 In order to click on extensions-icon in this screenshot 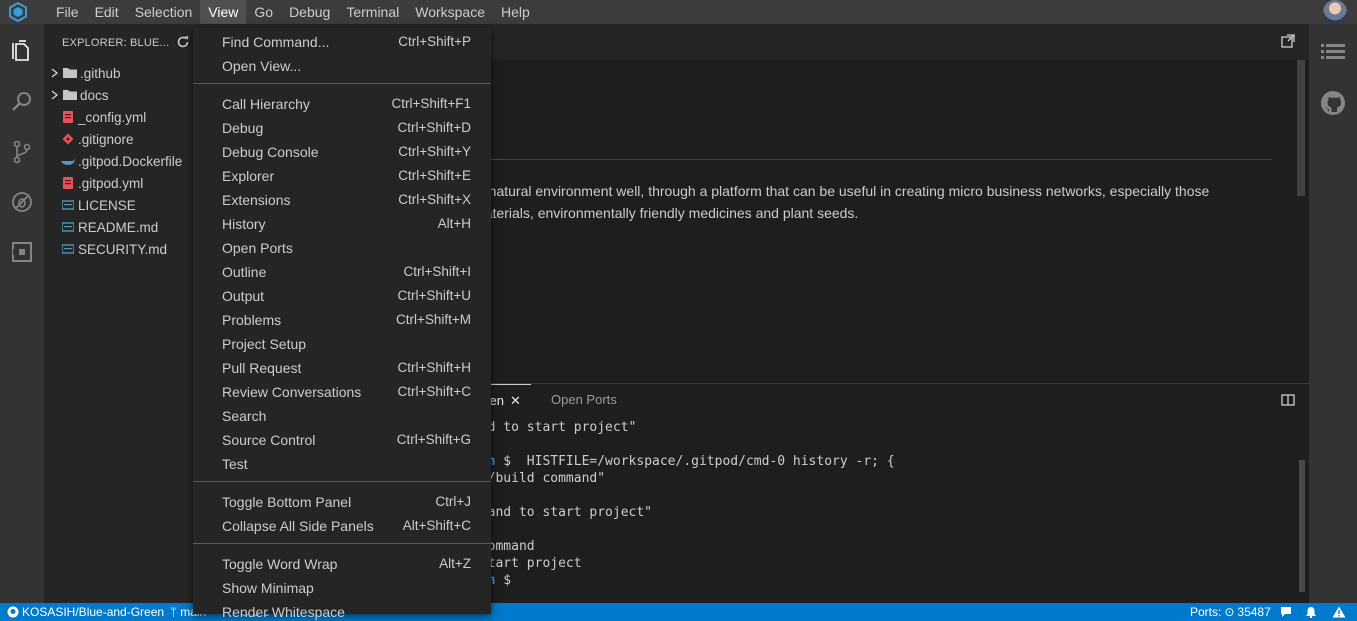, I will do `click(22, 252)`.